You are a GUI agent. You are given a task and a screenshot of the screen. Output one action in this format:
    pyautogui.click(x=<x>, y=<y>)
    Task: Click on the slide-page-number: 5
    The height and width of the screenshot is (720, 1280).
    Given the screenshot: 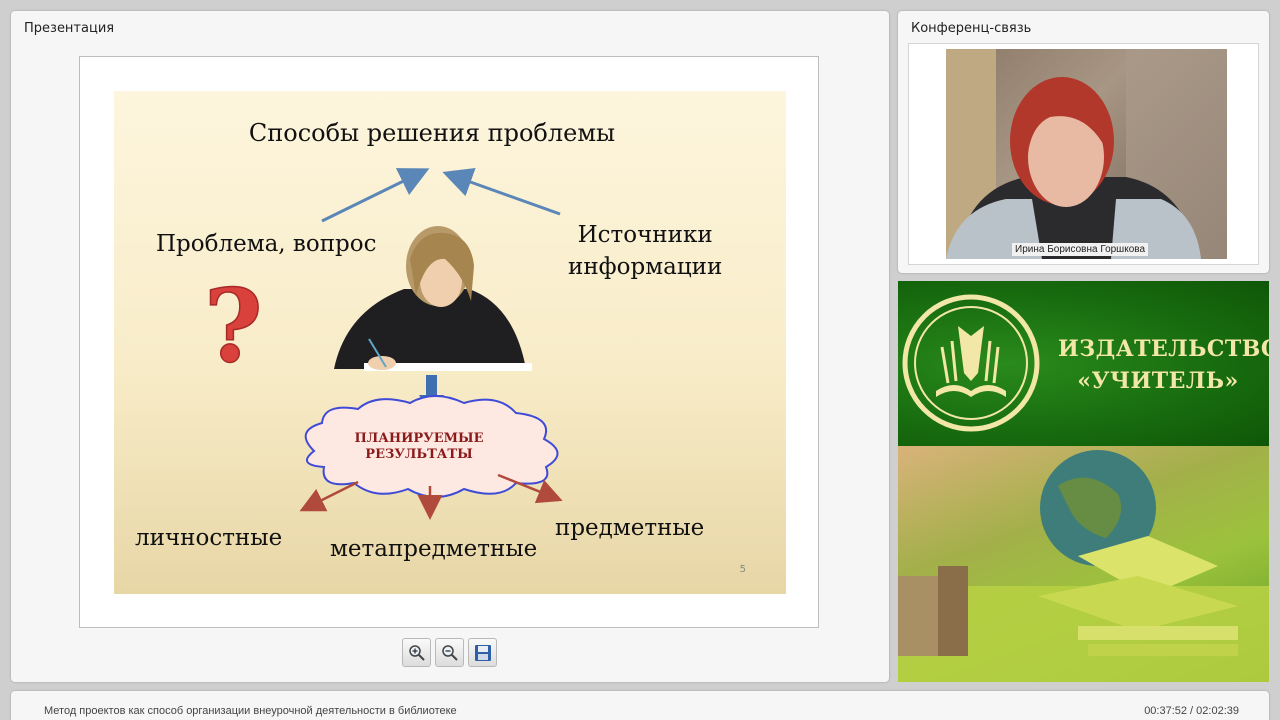 What is the action you would take?
    pyautogui.click(x=742, y=569)
    